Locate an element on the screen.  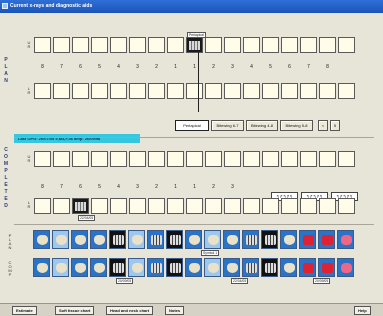
bitewing-xray-icon is located at coordinates (155, 239).